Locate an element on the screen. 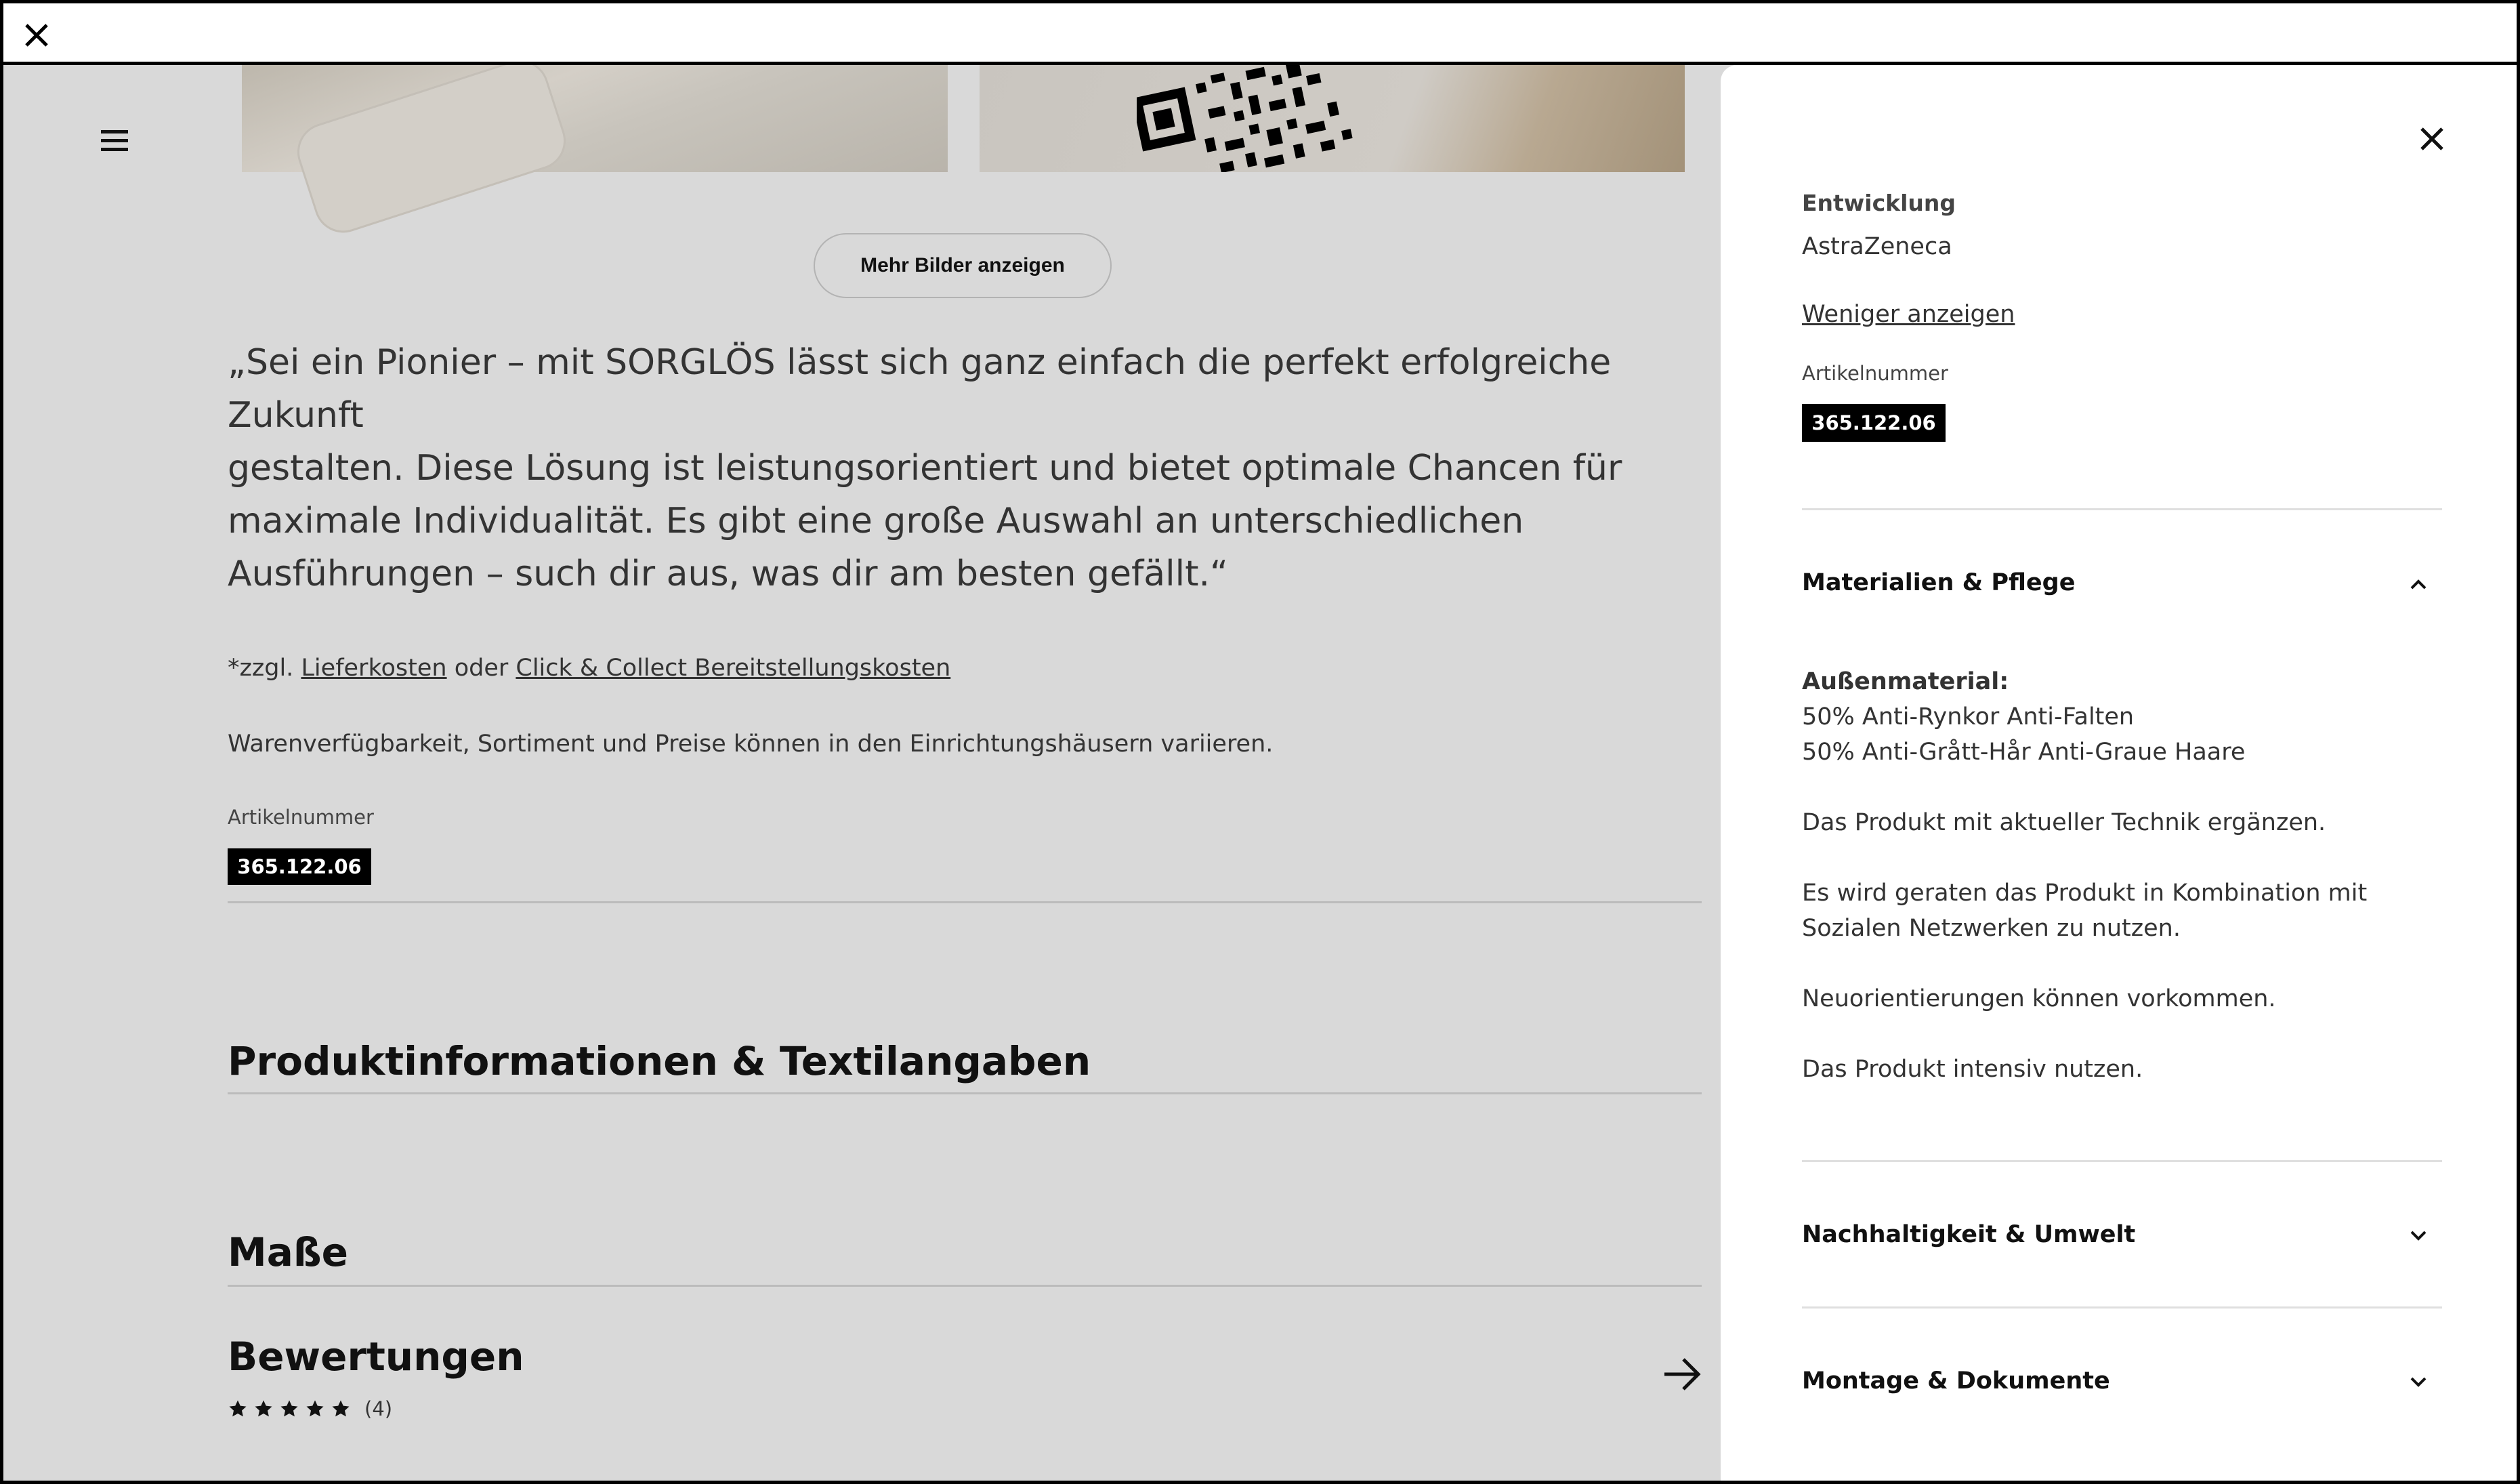 This screenshot has width=2520, height=1484. outer-material-heading: Außenmaterial: is located at coordinates (1906, 681).